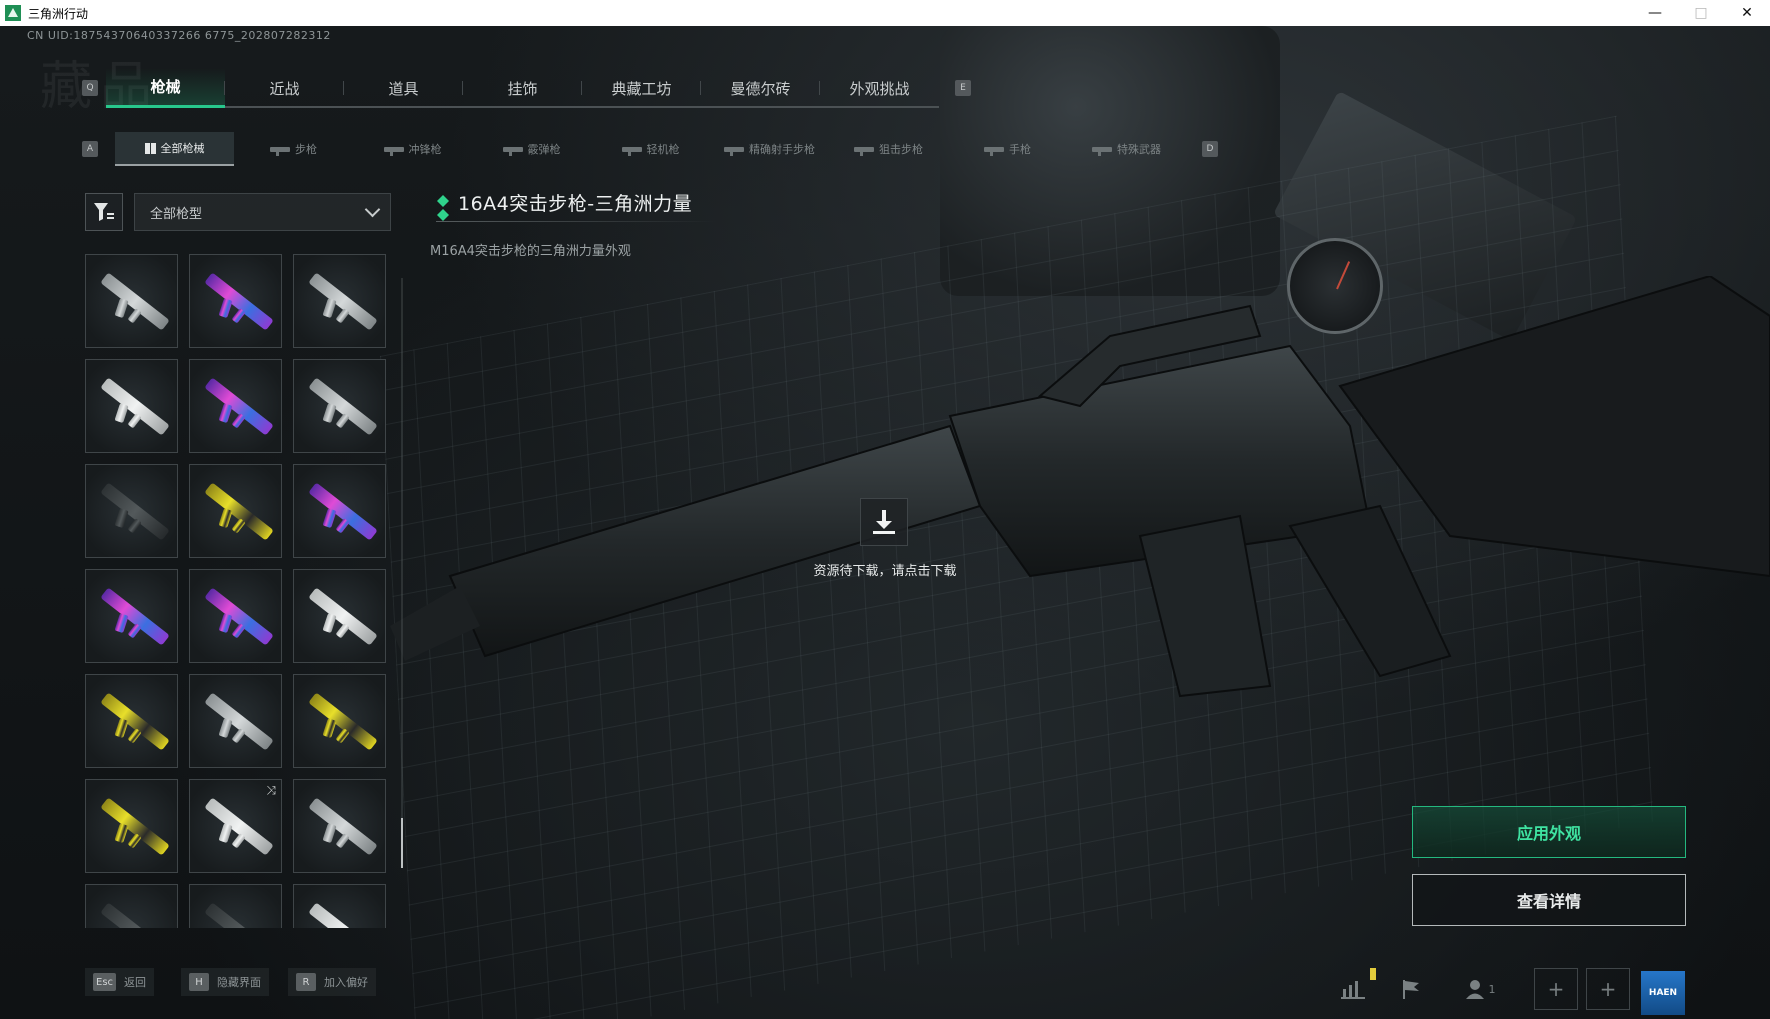 The height and width of the screenshot is (1019, 1770). I want to click on filter-icon, so click(104, 212).